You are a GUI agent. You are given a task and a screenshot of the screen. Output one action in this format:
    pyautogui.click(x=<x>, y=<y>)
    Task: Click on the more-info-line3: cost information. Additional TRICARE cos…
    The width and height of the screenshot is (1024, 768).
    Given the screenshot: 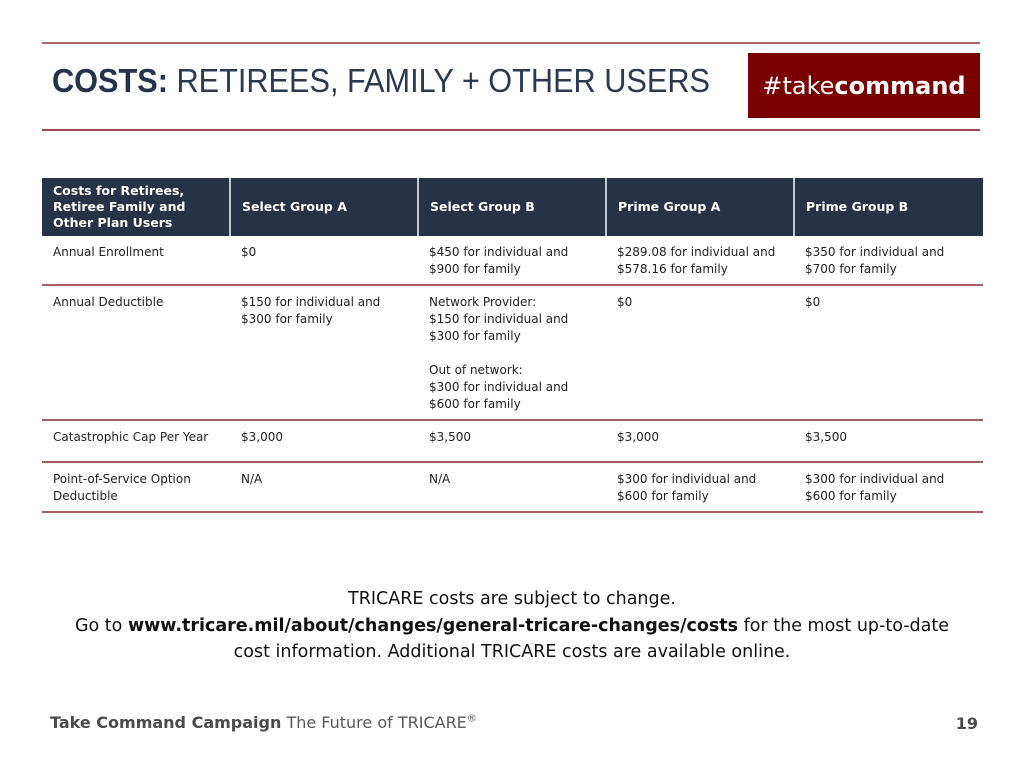 What is the action you would take?
    pyautogui.click(x=512, y=652)
    